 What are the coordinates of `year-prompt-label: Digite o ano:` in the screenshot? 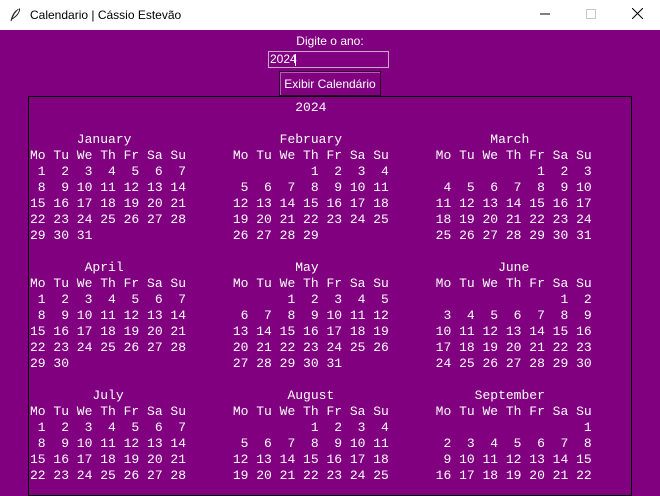 It's located at (330, 41).